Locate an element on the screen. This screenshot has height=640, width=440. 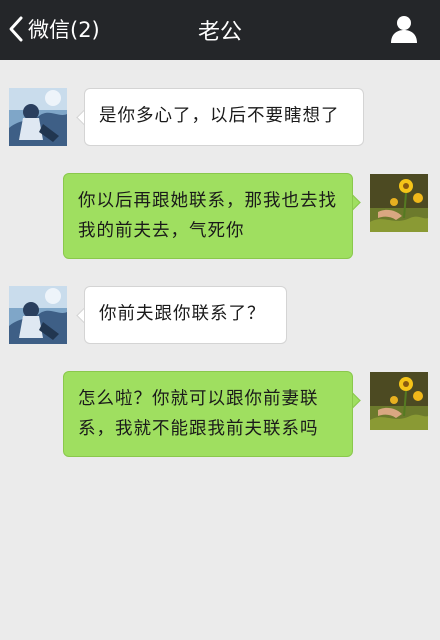
navigation-bar: 微信(2) 老公 is located at coordinates (220, 30).